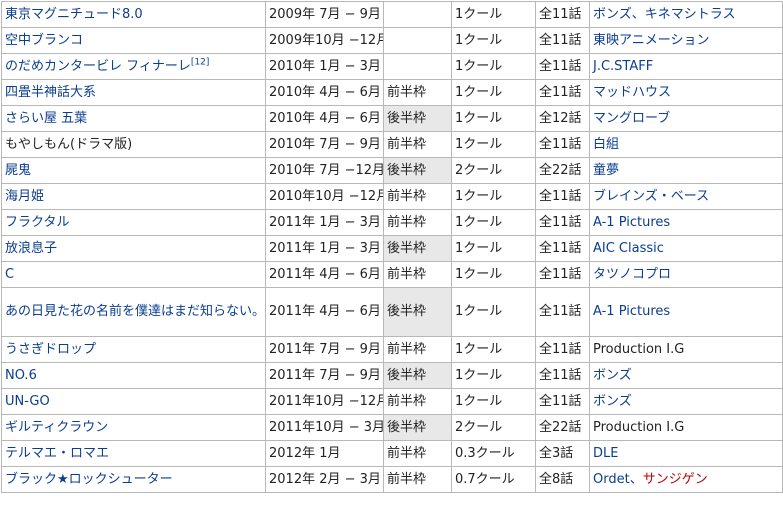  I want to click on studio-cell: 童夢, so click(686, 170).